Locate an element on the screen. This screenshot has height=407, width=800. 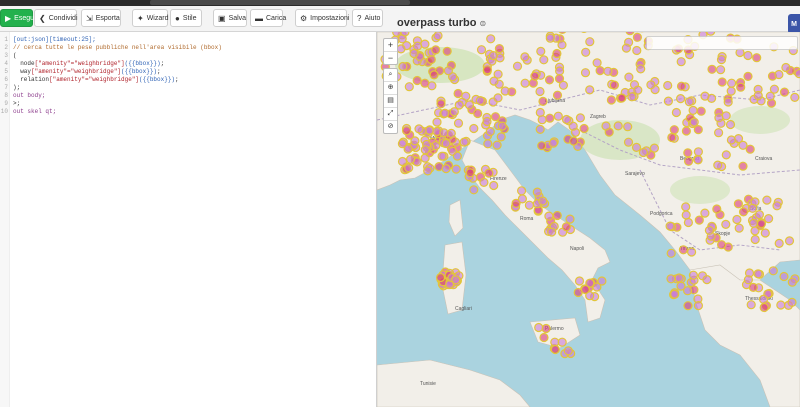
locate-icon: ⊕ is located at coordinates (390, 88).